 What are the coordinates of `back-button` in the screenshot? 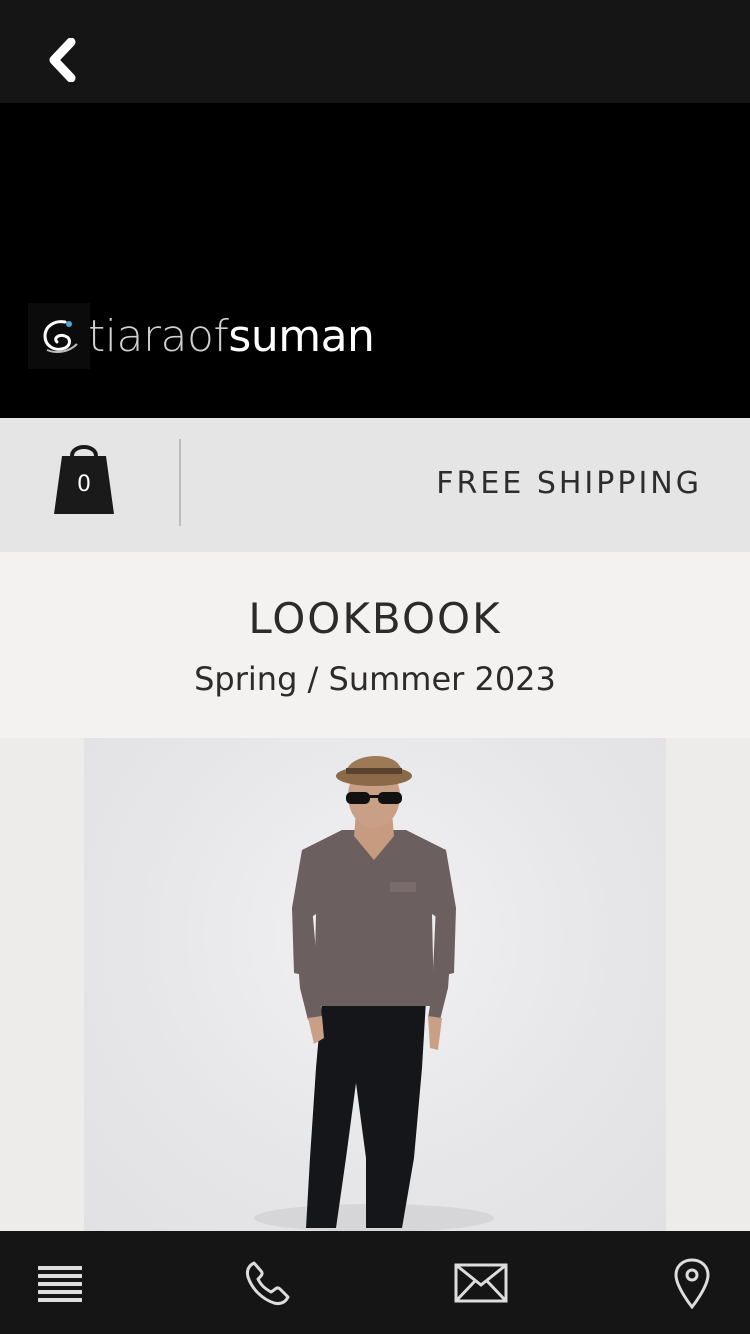 It's located at (62, 60).